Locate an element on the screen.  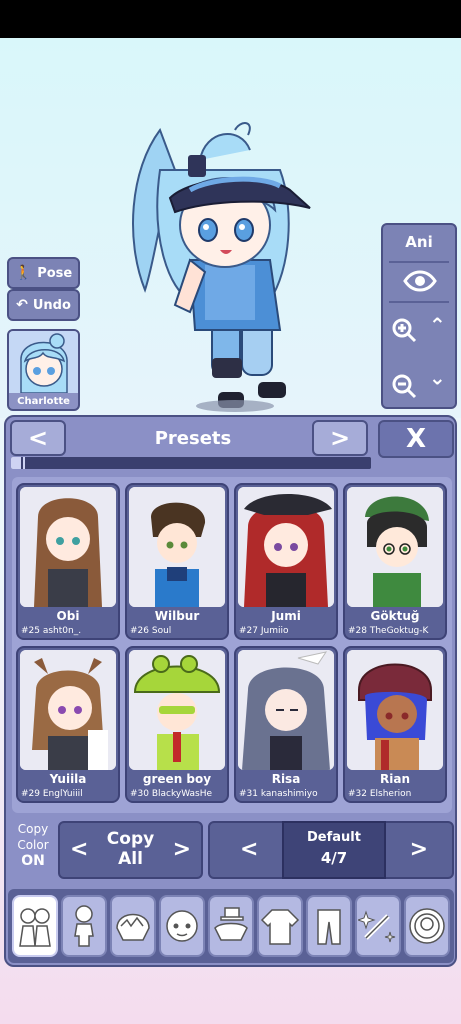
character-avatar is located at coordinates (43, 362).